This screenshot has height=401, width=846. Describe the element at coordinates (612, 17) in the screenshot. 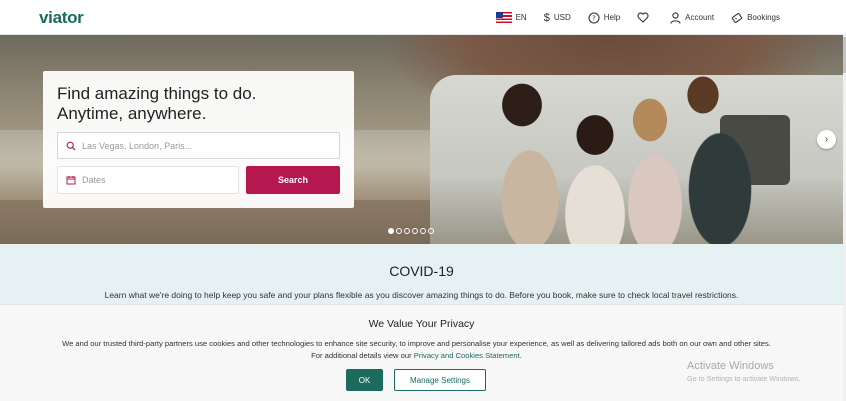

I see `help-label: Help` at that location.